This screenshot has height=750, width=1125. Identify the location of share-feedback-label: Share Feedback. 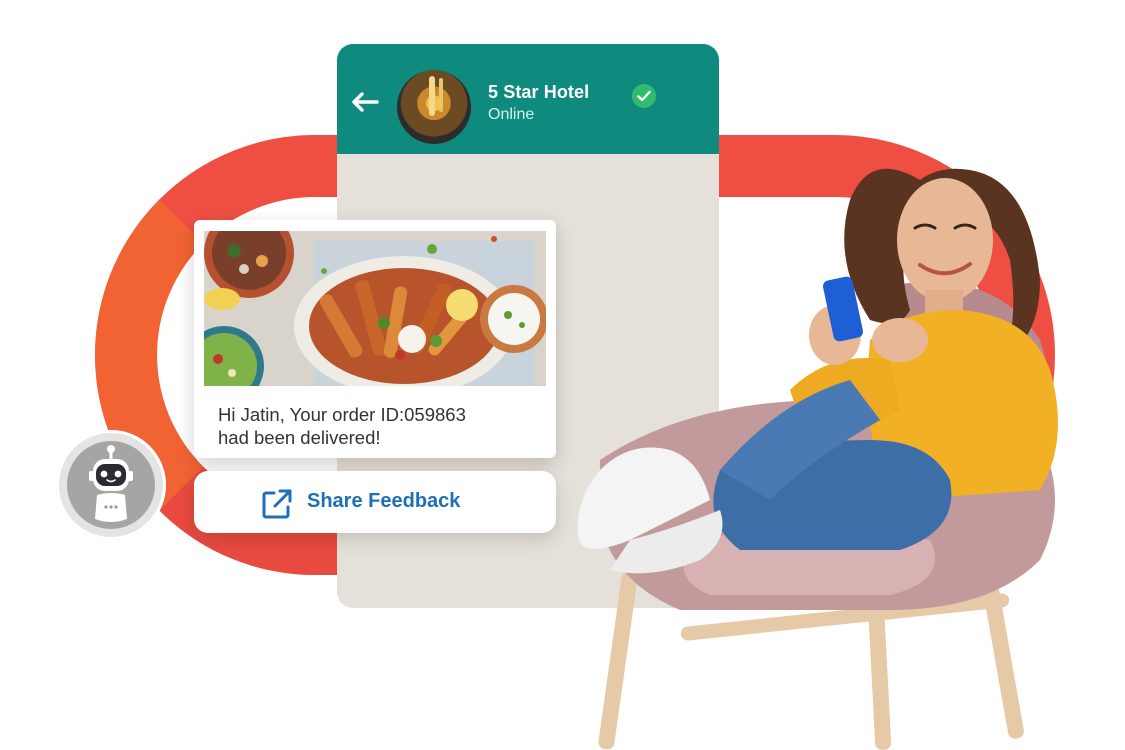
(384, 501).